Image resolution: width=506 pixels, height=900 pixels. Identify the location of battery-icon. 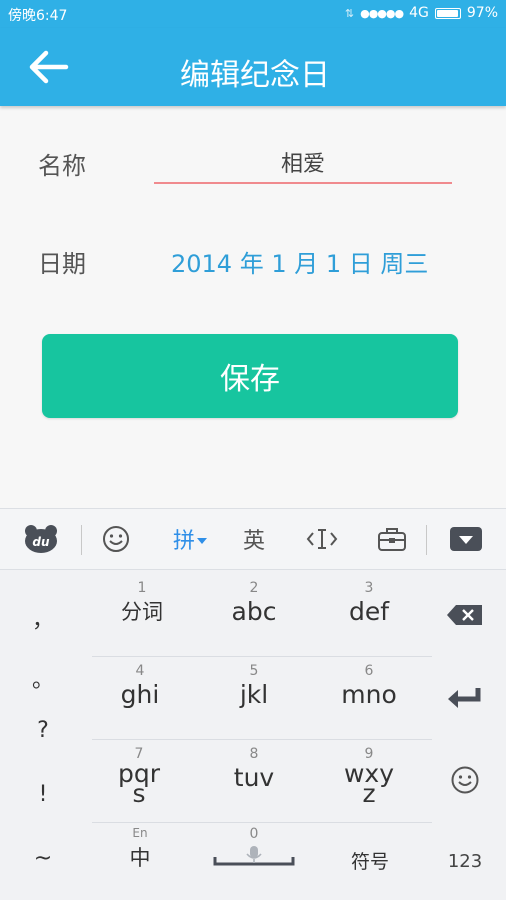
(447, 13).